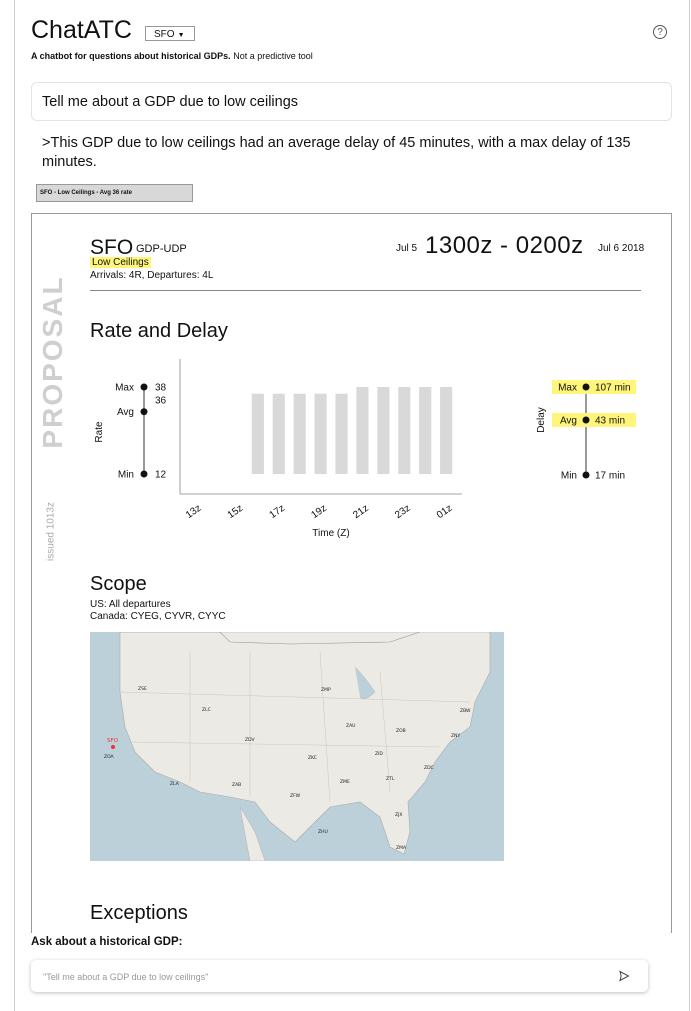 The width and height of the screenshot is (691, 1011). Describe the element at coordinates (237, 785) in the screenshot. I see `map-label-zab: ZAB` at that location.